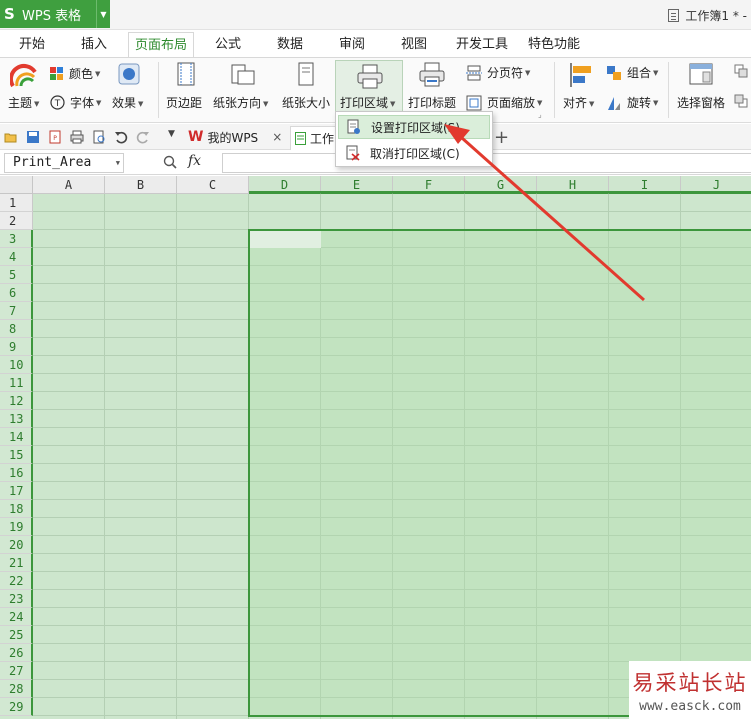 The height and width of the screenshot is (719, 751). I want to click on tab-page-layout: 页面布局, so click(161, 45).